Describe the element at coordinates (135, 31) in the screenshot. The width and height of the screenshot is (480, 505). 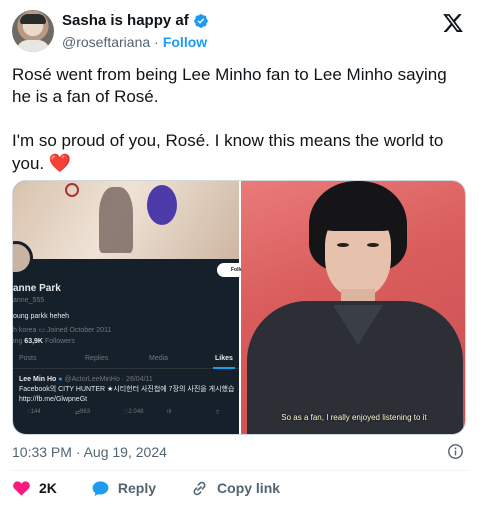
I see `author-names: Sasha is happy af @roseftariana · Follow` at that location.